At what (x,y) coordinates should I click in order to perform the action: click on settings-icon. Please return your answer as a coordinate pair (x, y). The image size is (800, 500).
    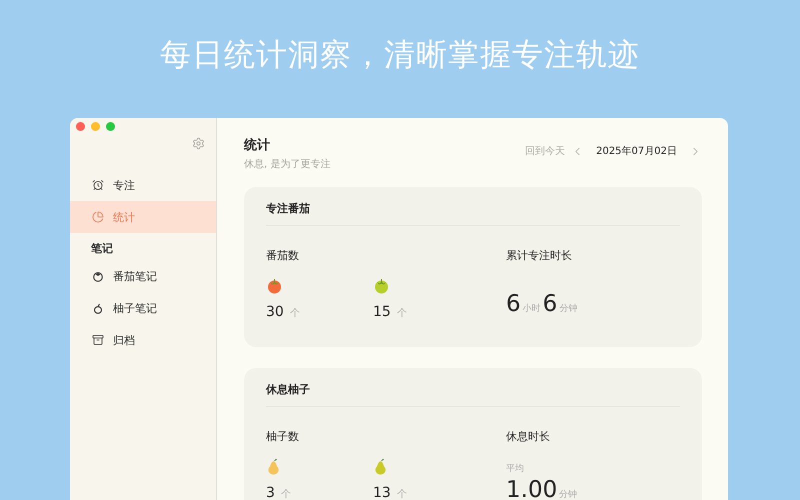
    Looking at the image, I should click on (198, 143).